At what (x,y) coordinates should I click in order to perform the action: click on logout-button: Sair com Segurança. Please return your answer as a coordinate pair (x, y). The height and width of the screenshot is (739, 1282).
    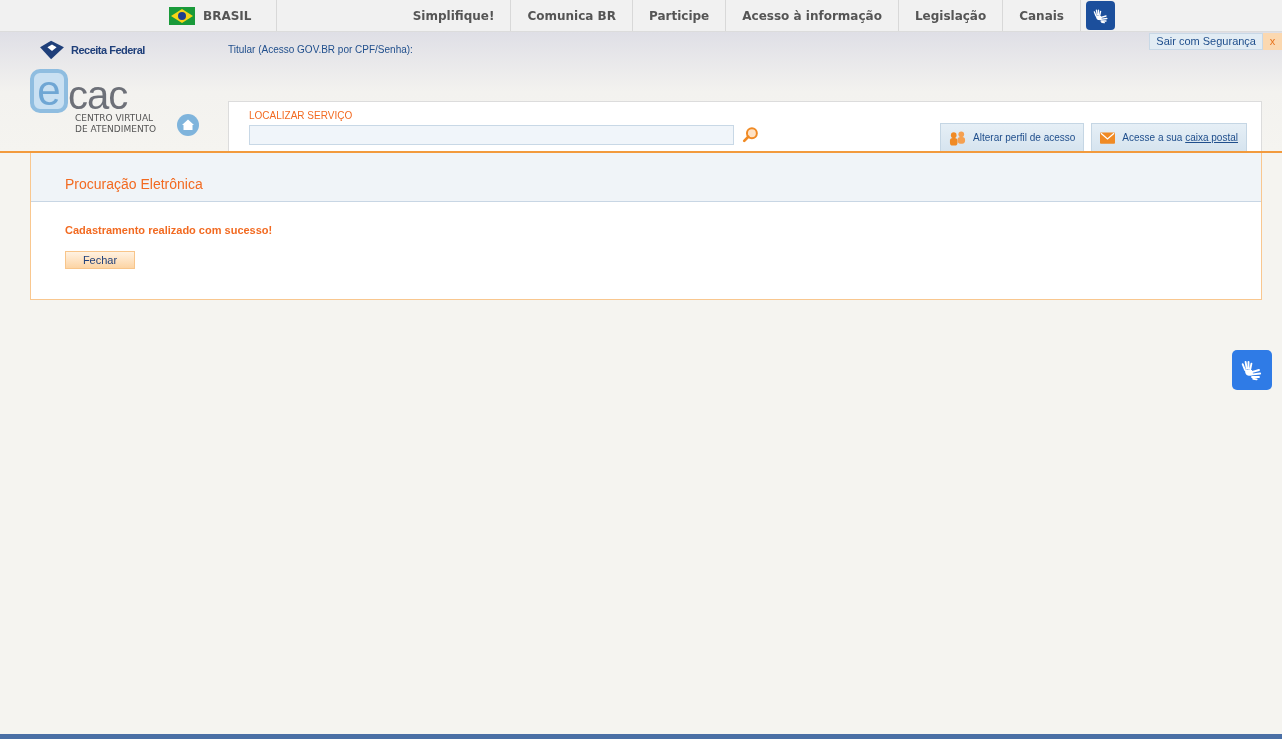
    Looking at the image, I should click on (1206, 41).